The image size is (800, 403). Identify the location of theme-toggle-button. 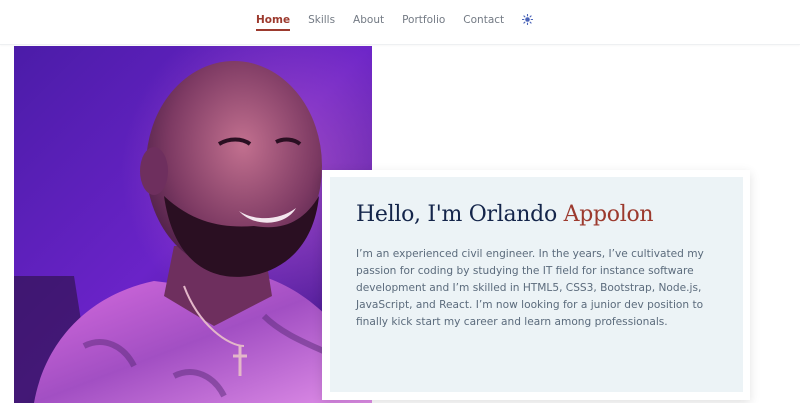
(528, 22).